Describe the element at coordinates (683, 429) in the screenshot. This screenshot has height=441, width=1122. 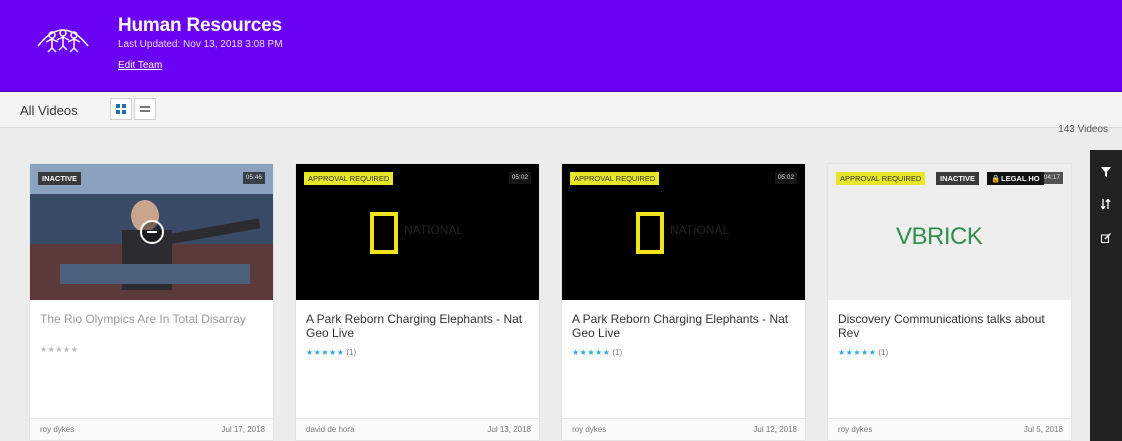
I see `card-footer: roy dykes Jul 12, 2018` at that location.